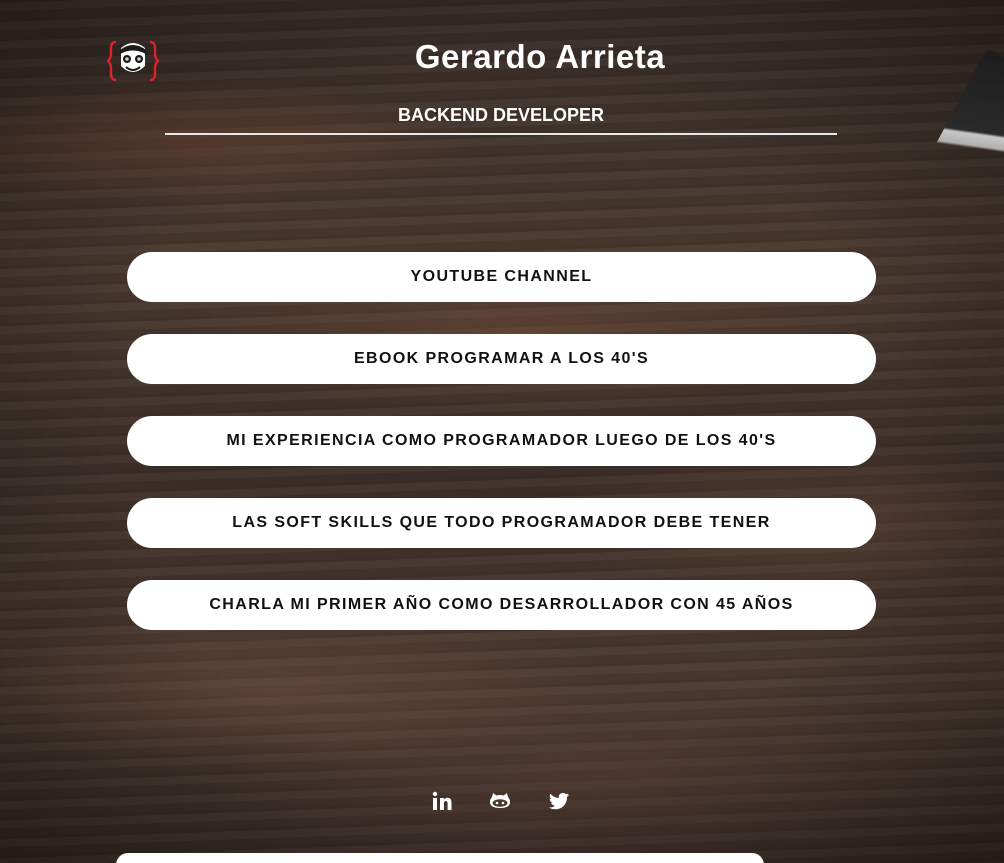  What do you see at coordinates (133, 61) in the screenshot?
I see `logo` at bounding box center [133, 61].